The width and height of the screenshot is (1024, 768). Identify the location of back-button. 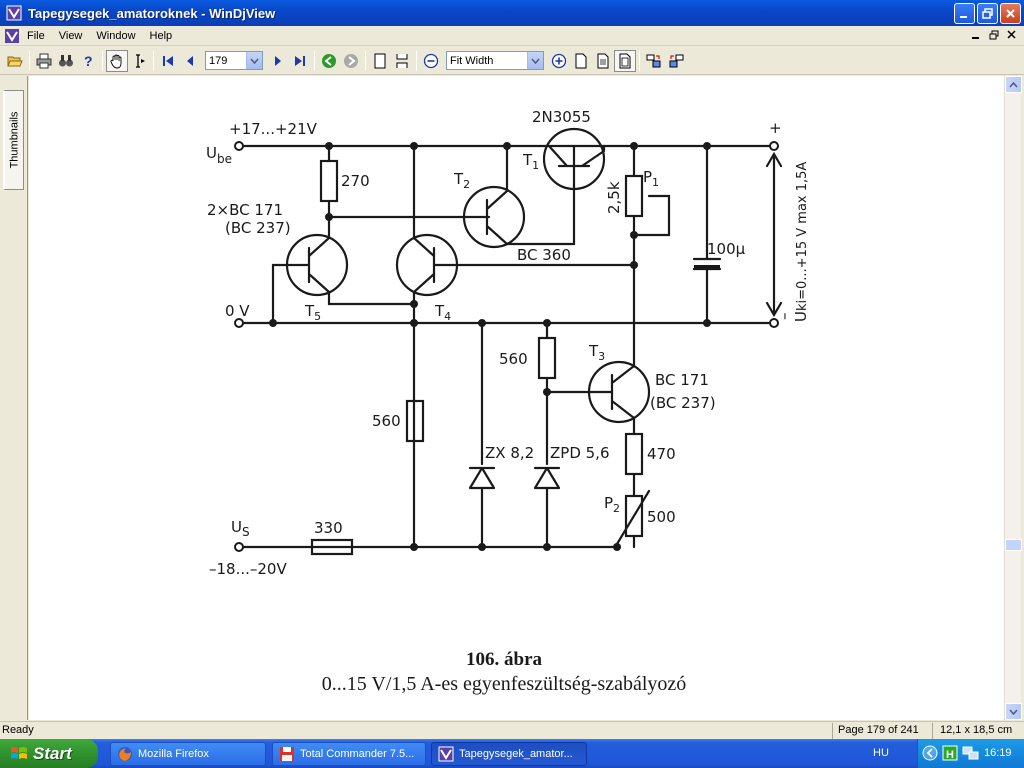
(329, 61).